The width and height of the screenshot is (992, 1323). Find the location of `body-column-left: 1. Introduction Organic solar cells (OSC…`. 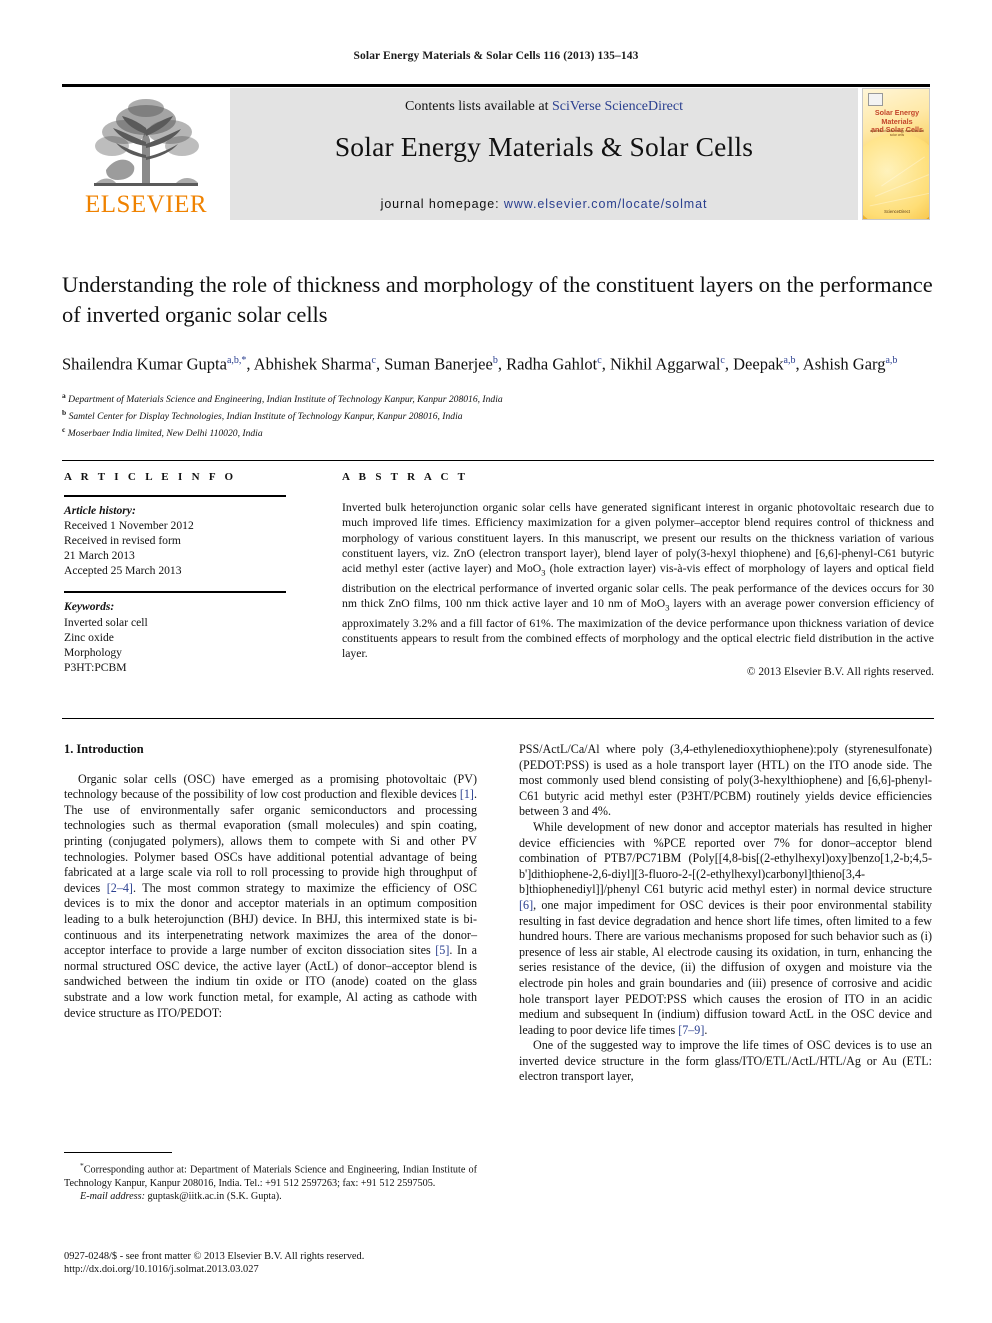

body-column-left: 1. Introduction Organic solar cells (OSC… is located at coordinates (270, 881).